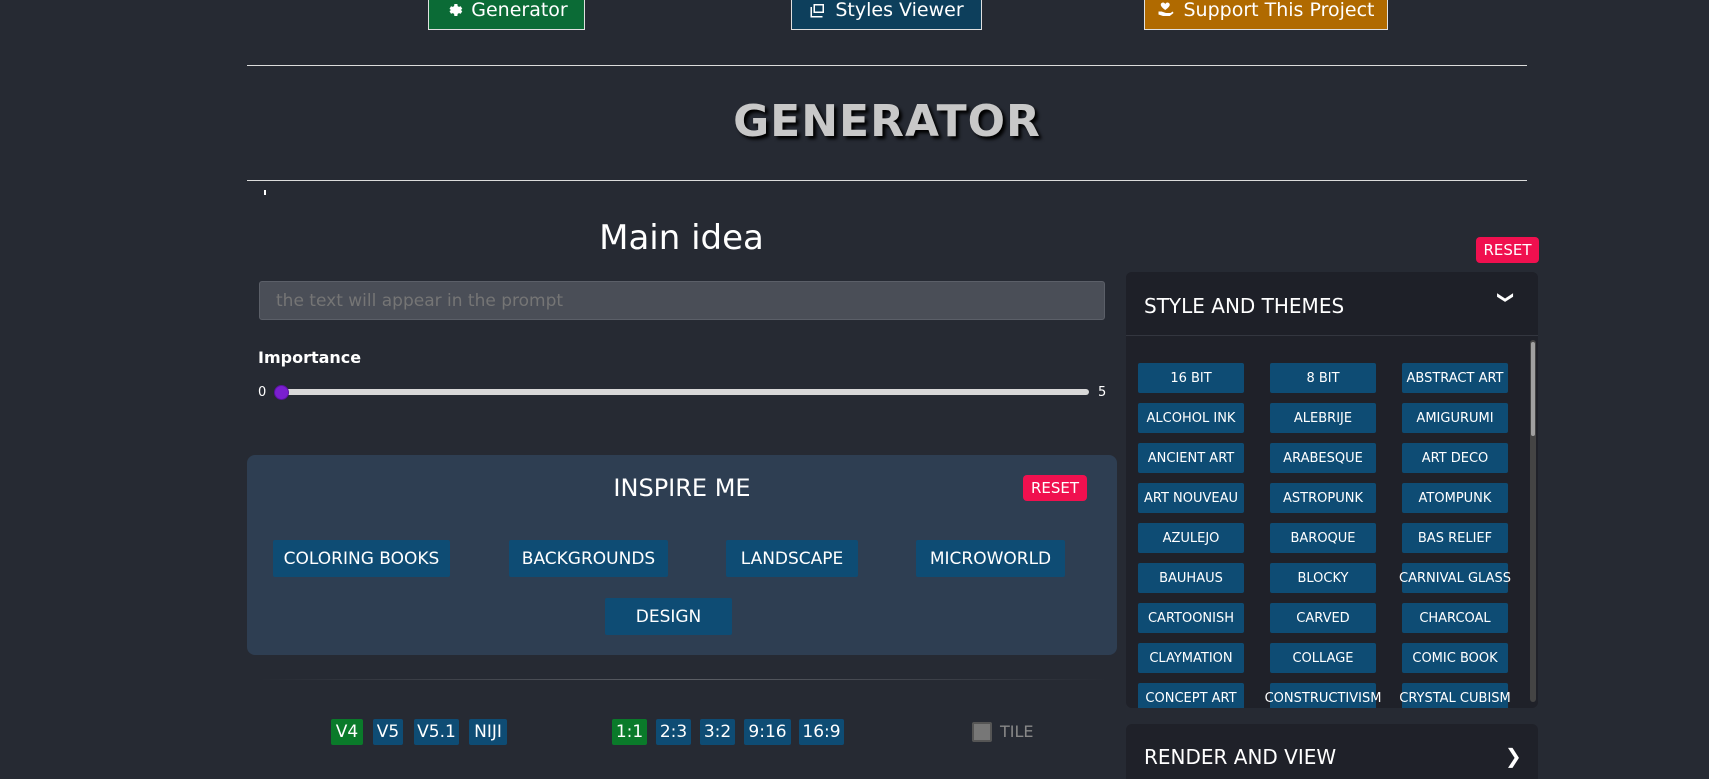 The width and height of the screenshot is (1709, 779). I want to click on main-idea-title: Main idea, so click(681, 238).